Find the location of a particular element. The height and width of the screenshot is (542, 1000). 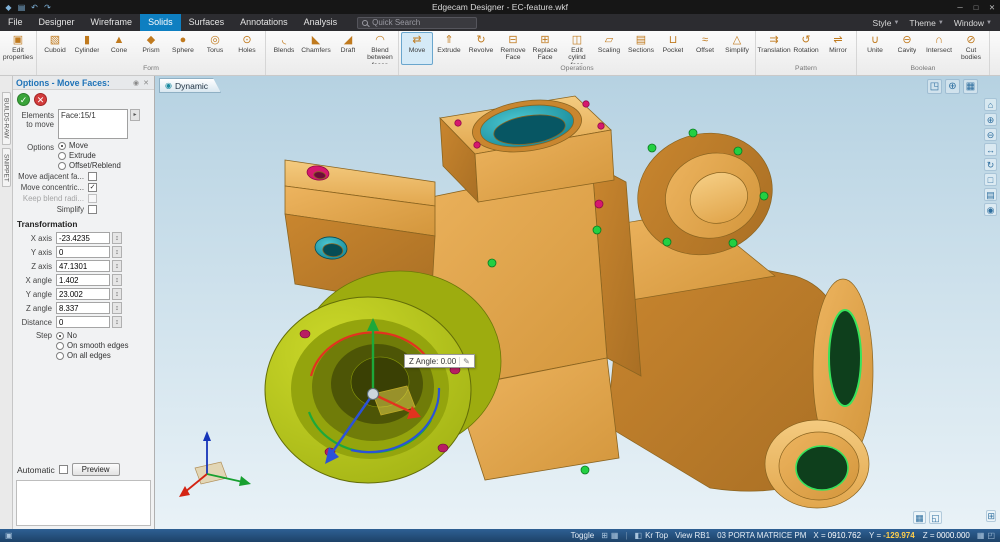

menubar-dropdown: Style ▼ is located at coordinates (886, 23).